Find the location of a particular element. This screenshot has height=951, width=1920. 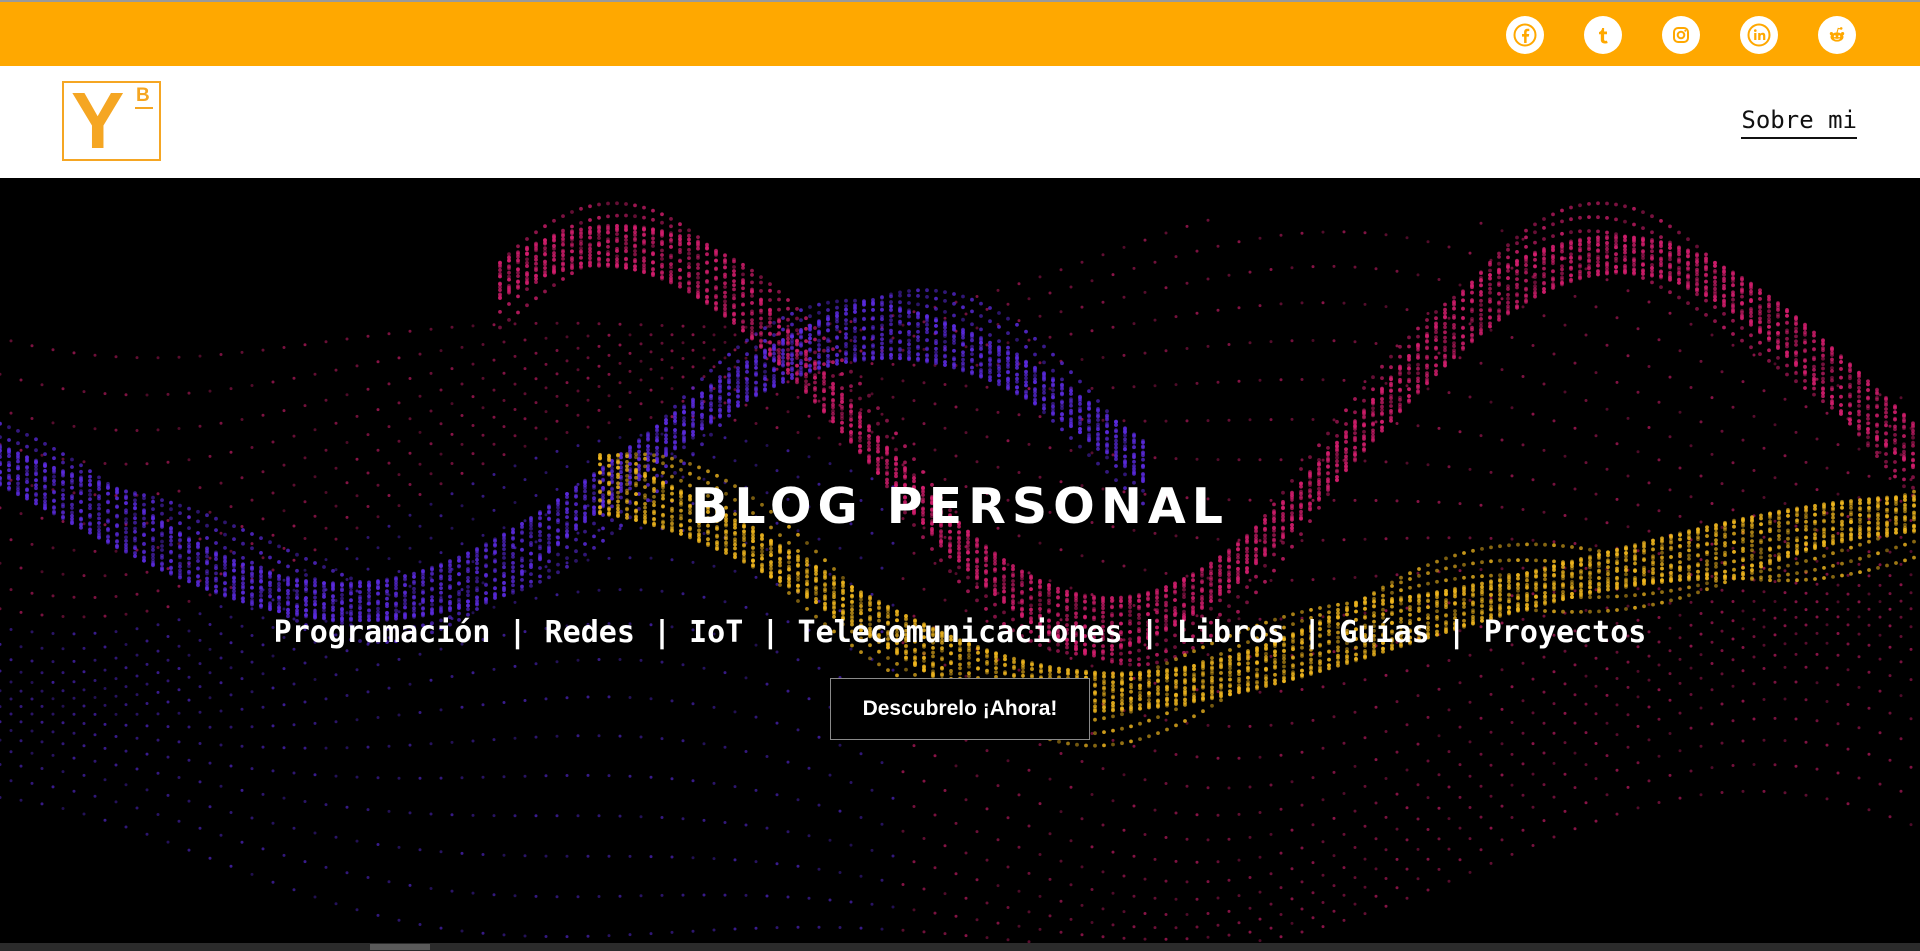

nav-link-sobre-mi: Sobre mi is located at coordinates (1799, 122).